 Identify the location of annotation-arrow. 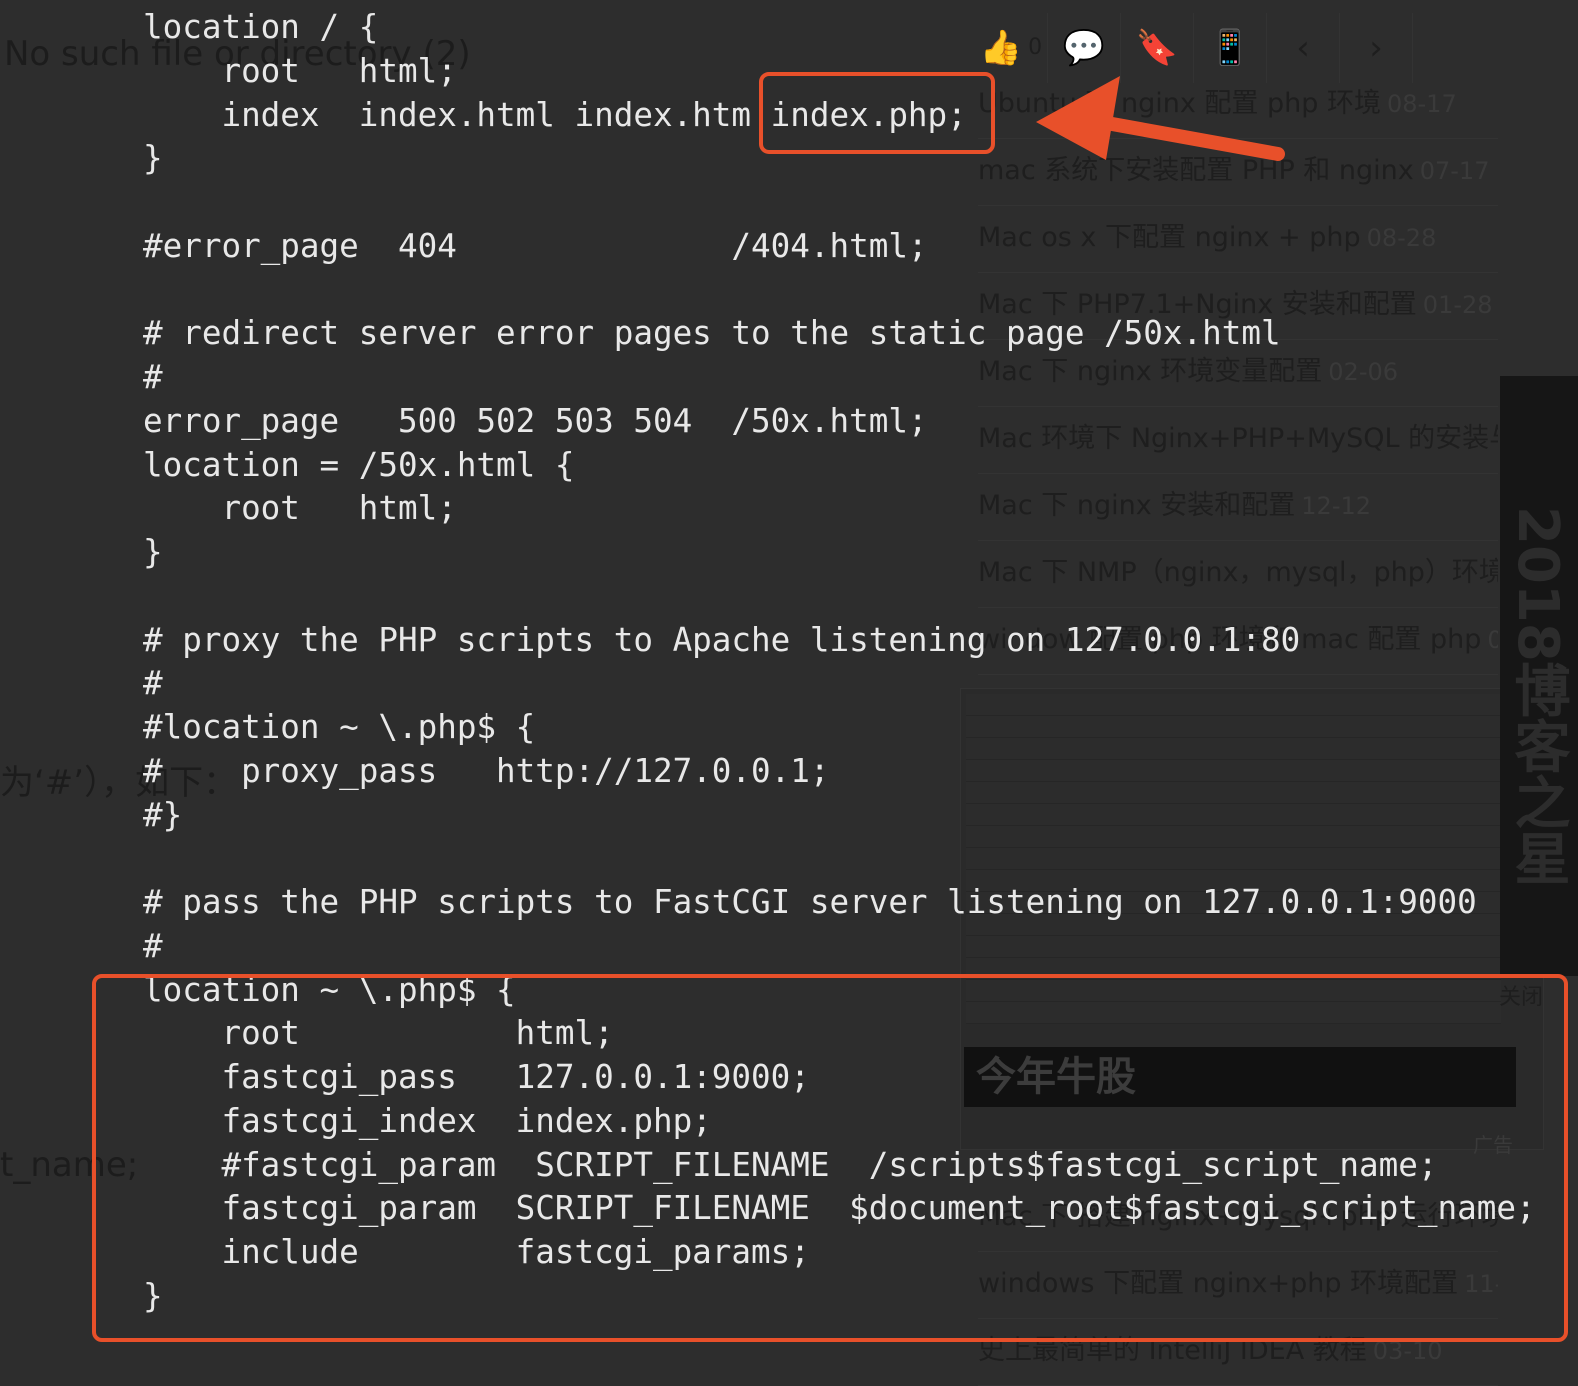
(1160, 118).